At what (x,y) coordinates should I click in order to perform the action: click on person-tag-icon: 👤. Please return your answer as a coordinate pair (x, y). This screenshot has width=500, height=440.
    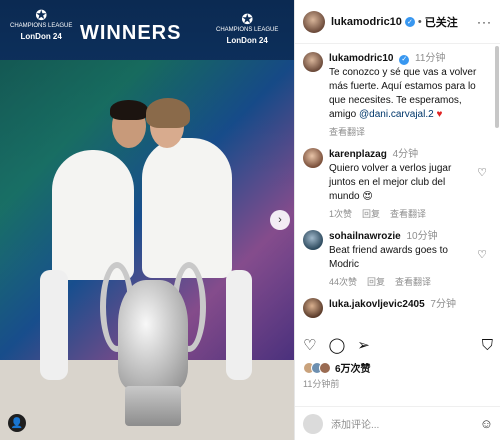
    Looking at the image, I should click on (17, 423).